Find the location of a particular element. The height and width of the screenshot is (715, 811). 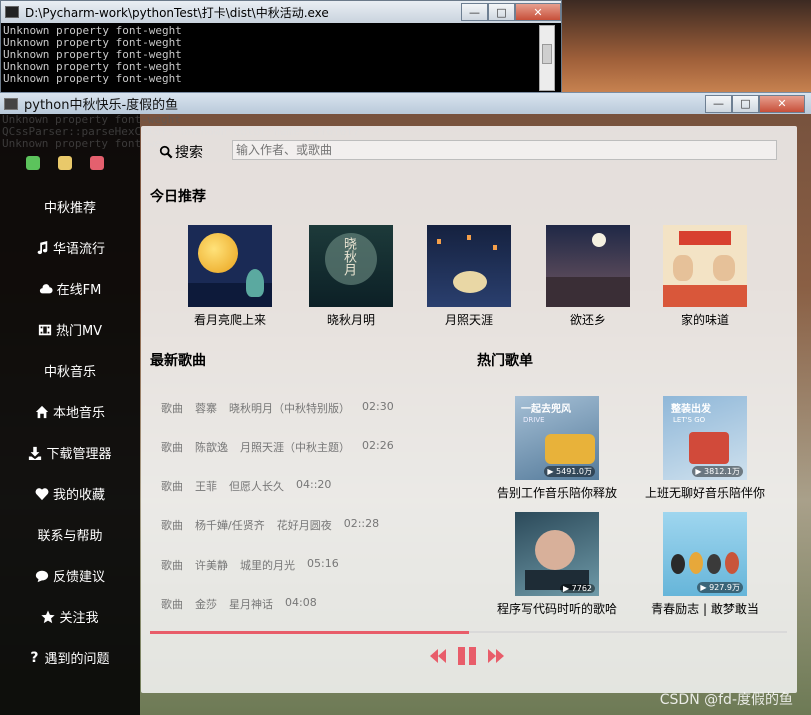

today-item: 看月亮爬上来 is located at coordinates (230, 276).